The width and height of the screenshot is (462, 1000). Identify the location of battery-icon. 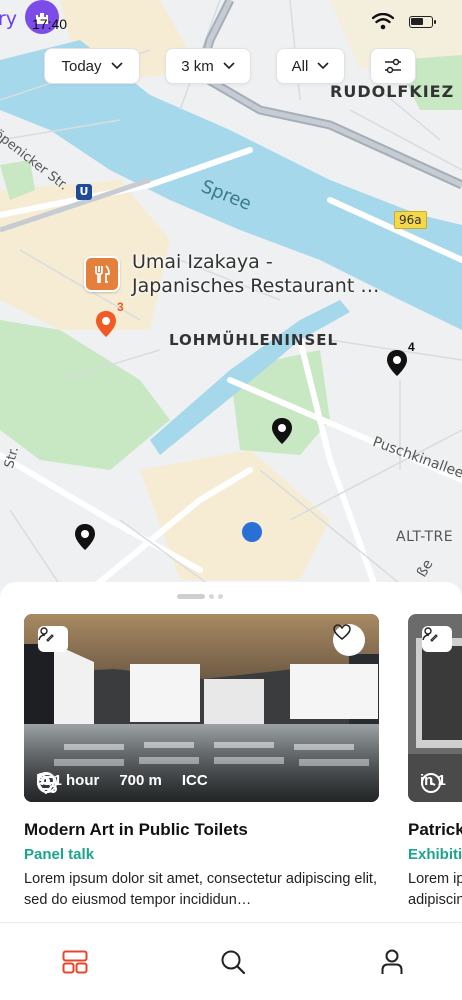
(422, 22).